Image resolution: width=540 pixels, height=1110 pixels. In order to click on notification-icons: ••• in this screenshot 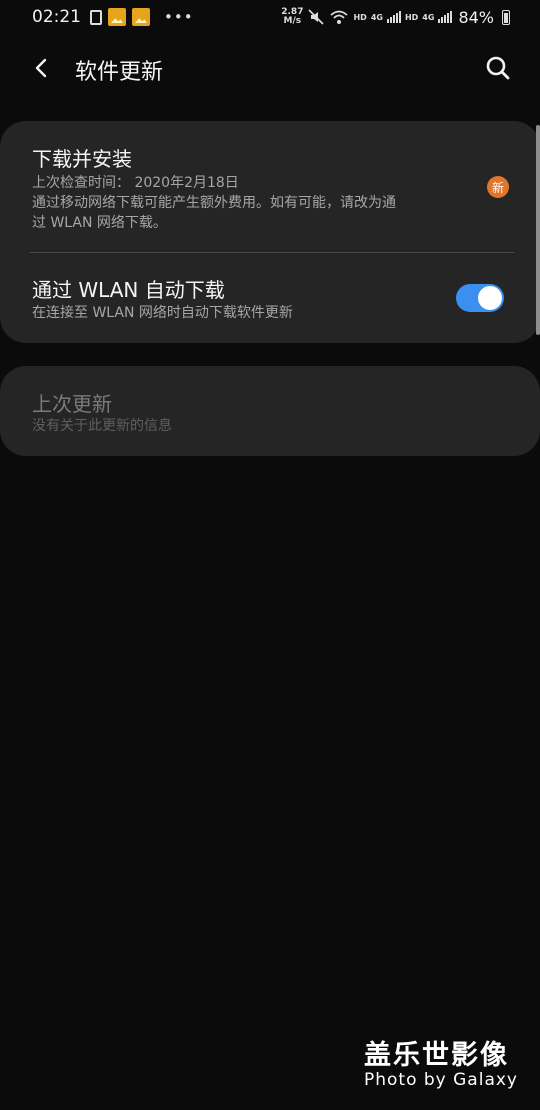, I will do `click(142, 17)`.